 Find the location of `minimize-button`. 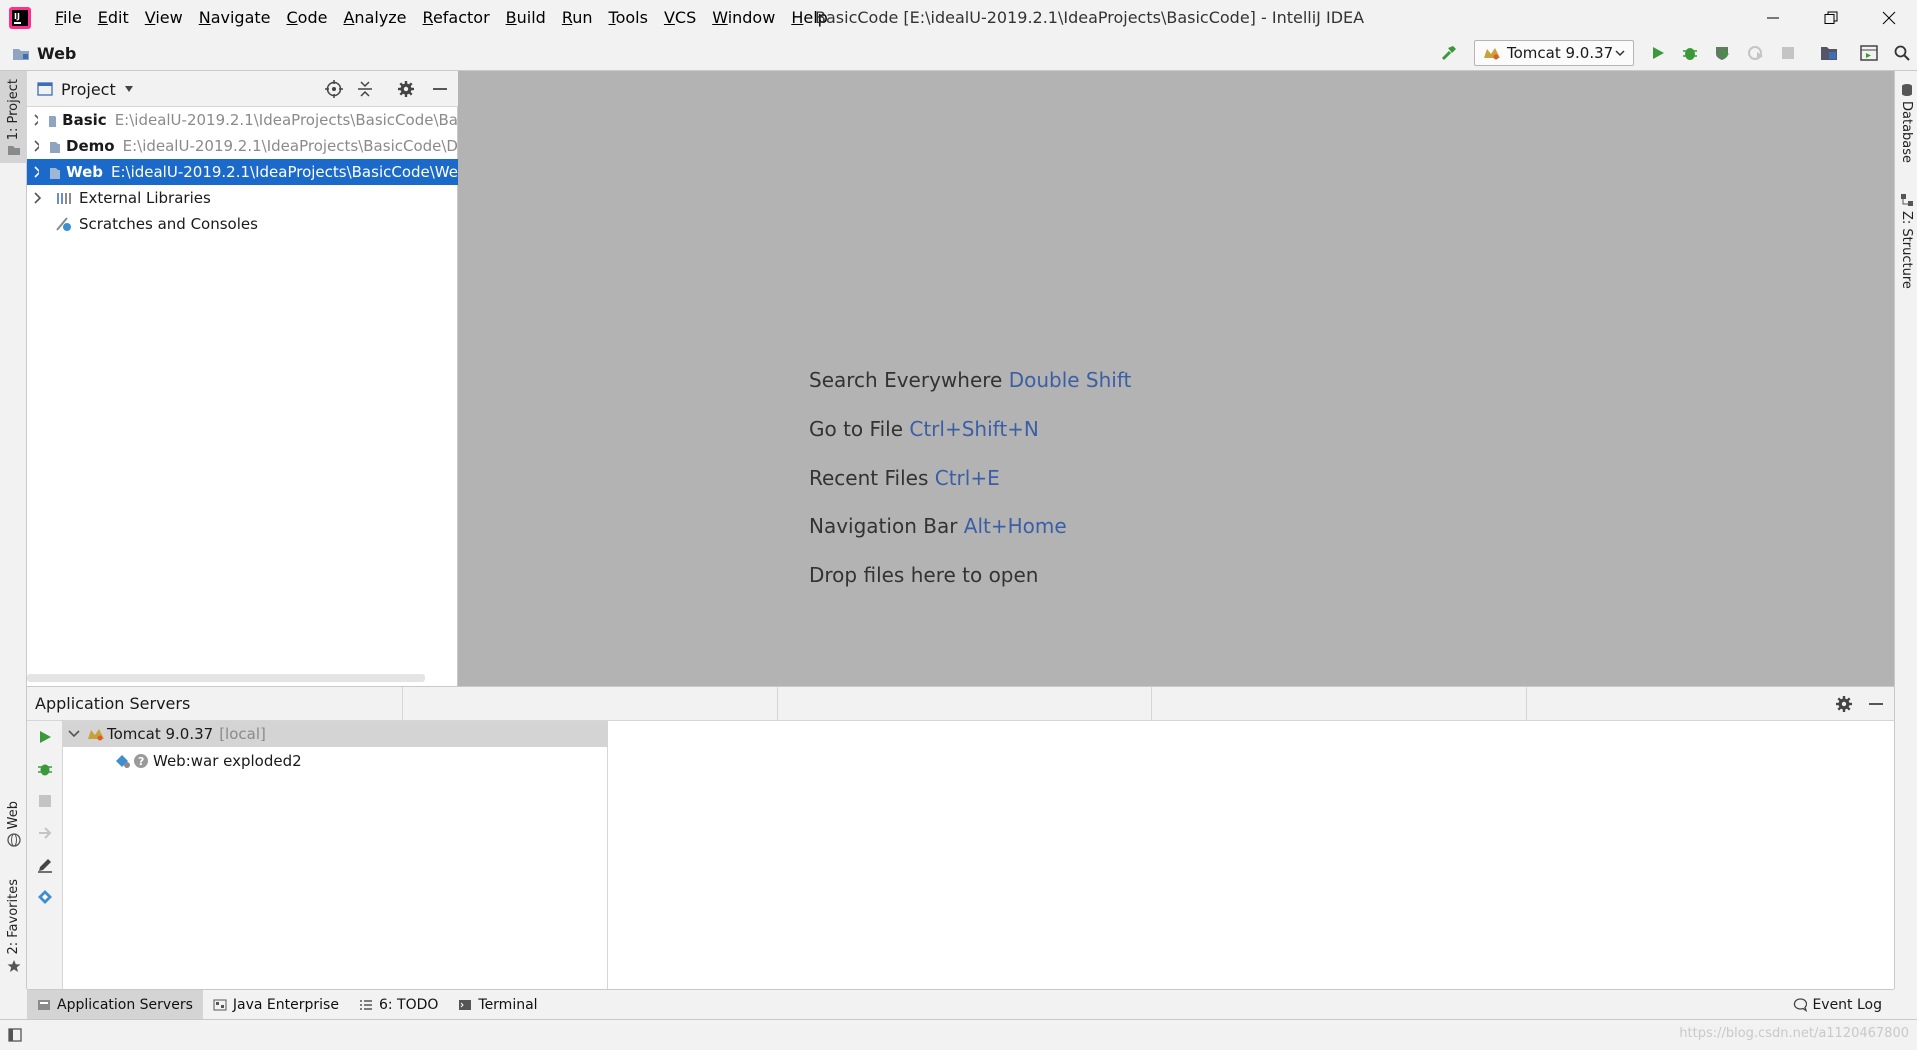

minimize-button is located at coordinates (1773, 17).